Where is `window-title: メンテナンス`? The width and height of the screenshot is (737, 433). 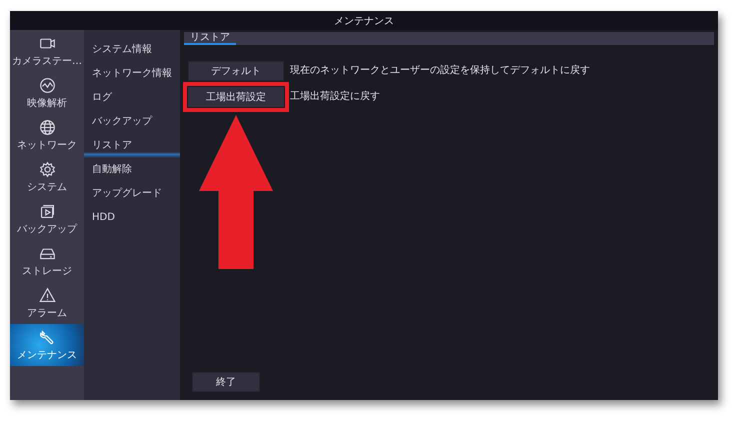
window-title: メンテナンス is located at coordinates (364, 21).